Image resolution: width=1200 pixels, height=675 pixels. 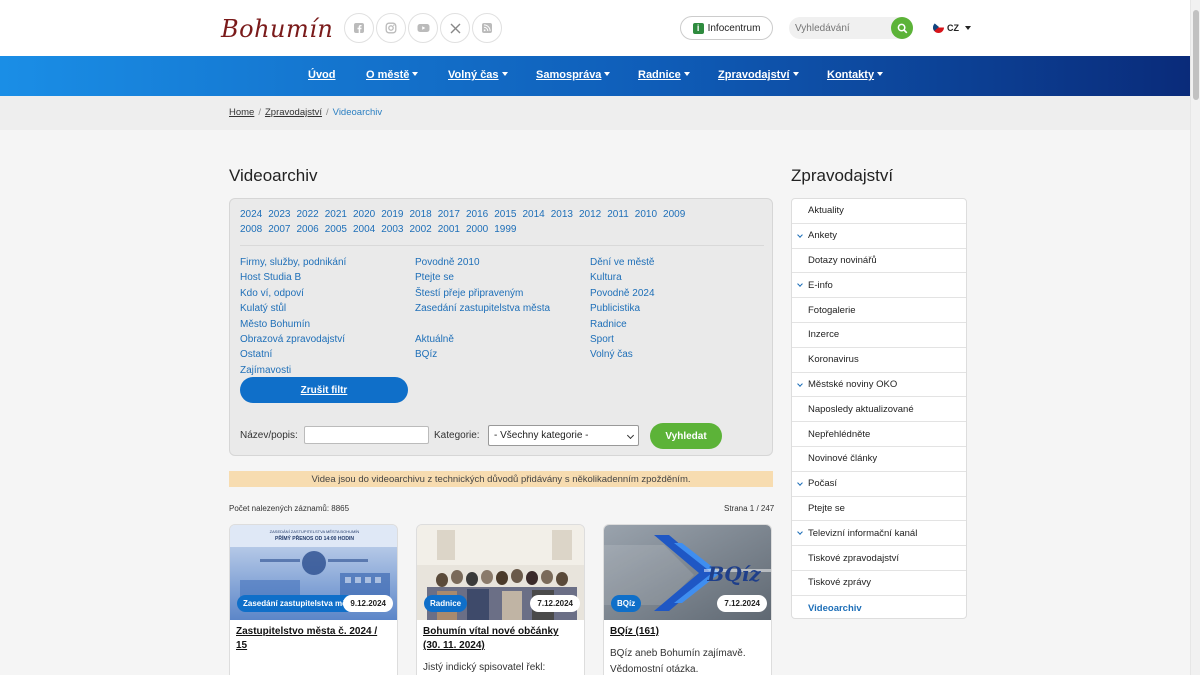 I want to click on category-link: Kultura, so click(x=622, y=277).